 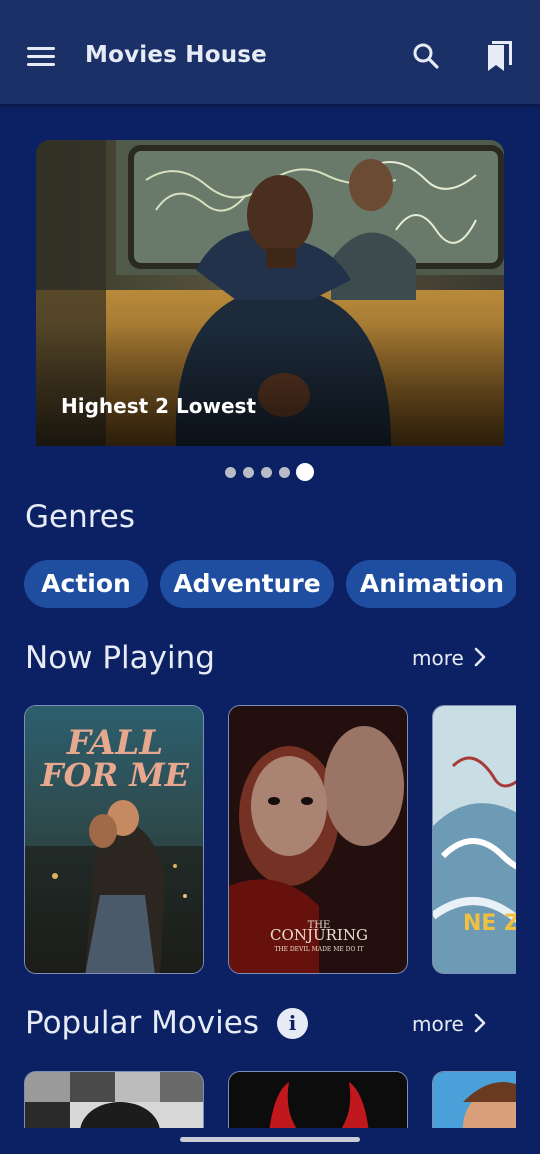 I want to click on genre-chip-action: Action, so click(x=86, y=584).